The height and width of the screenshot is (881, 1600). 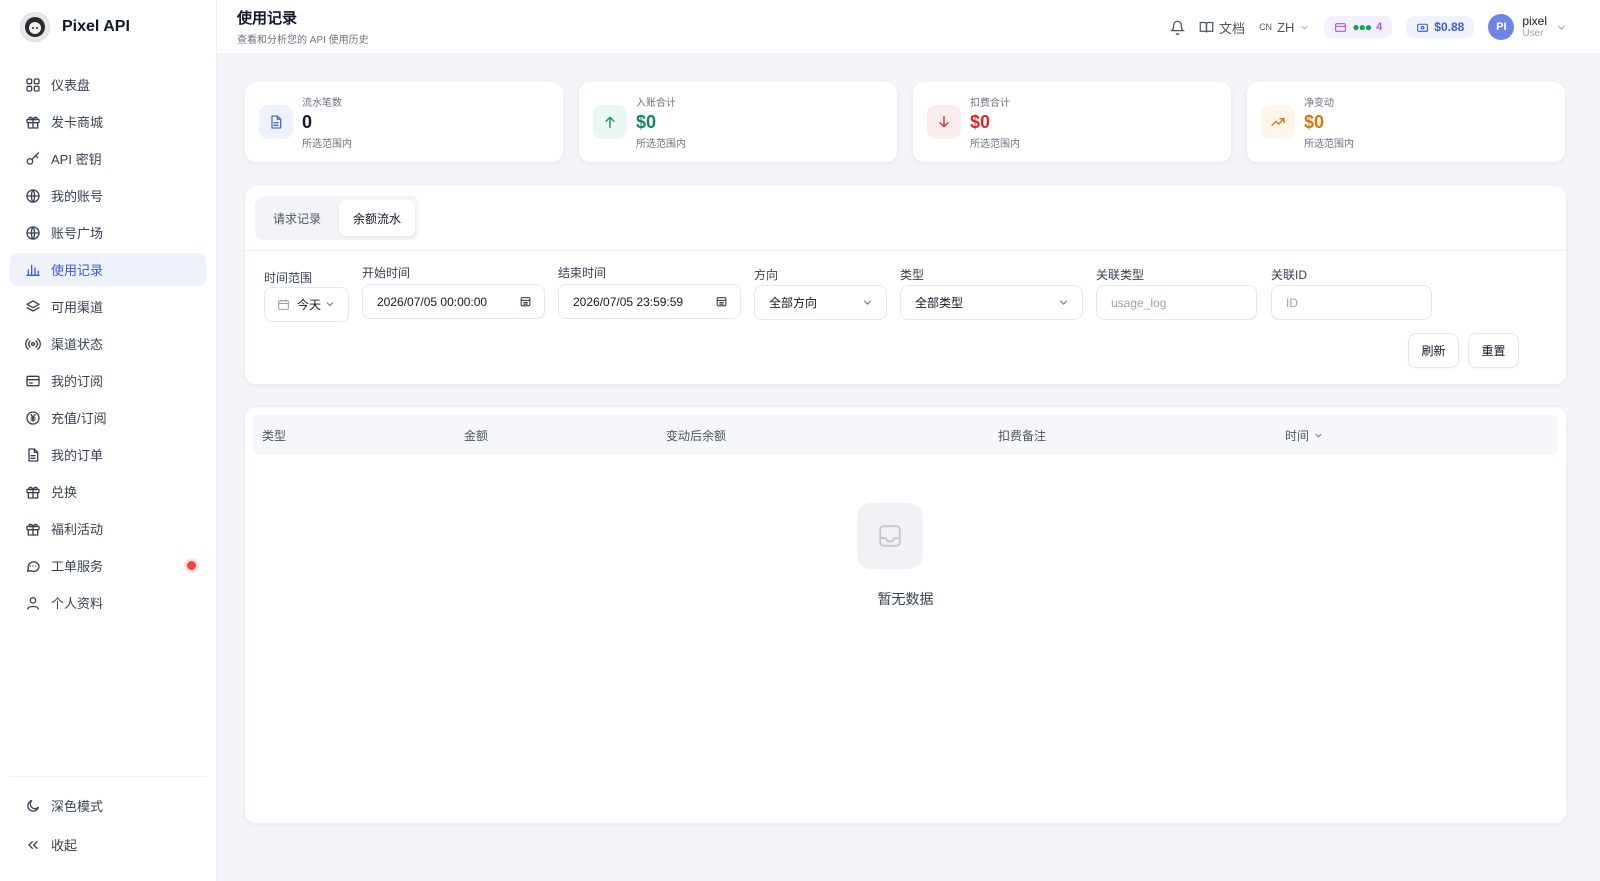 What do you see at coordinates (1176, 302) in the screenshot?
I see `ref-type-input: usage_log` at bounding box center [1176, 302].